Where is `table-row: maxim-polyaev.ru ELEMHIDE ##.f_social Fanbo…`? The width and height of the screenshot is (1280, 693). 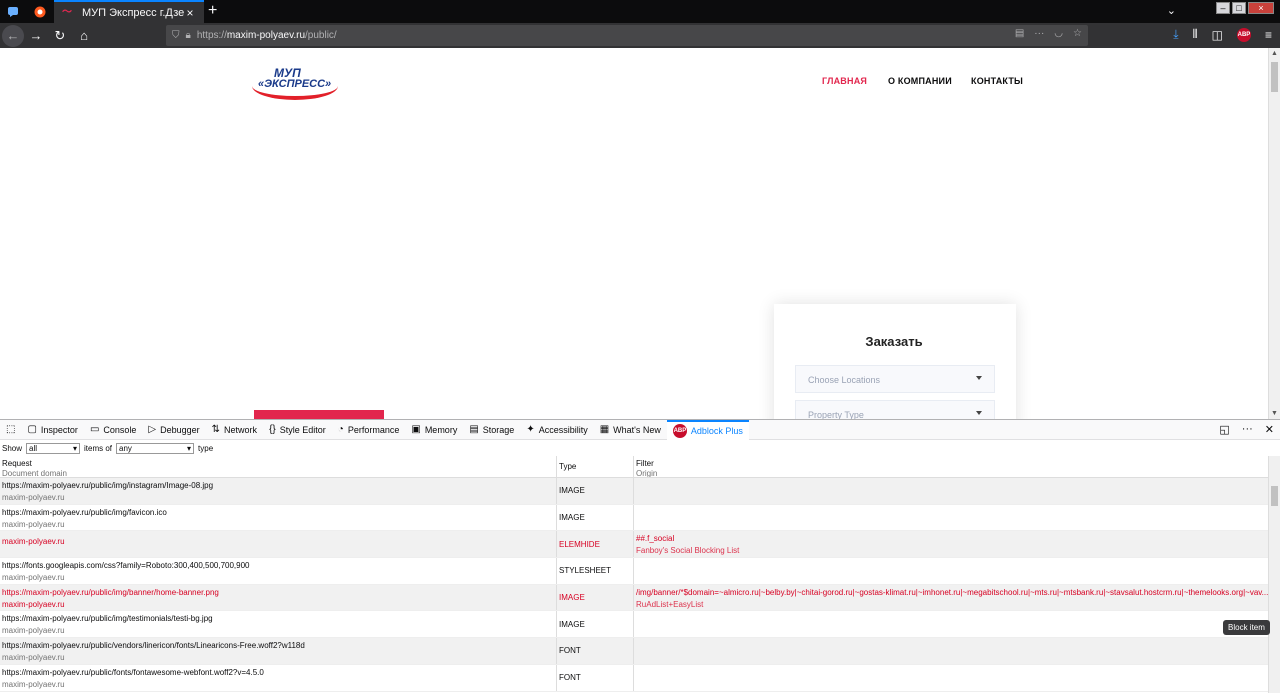
table-row: maxim-polyaev.ru ELEMHIDE ##.f_social Fanbo… is located at coordinates (634, 545).